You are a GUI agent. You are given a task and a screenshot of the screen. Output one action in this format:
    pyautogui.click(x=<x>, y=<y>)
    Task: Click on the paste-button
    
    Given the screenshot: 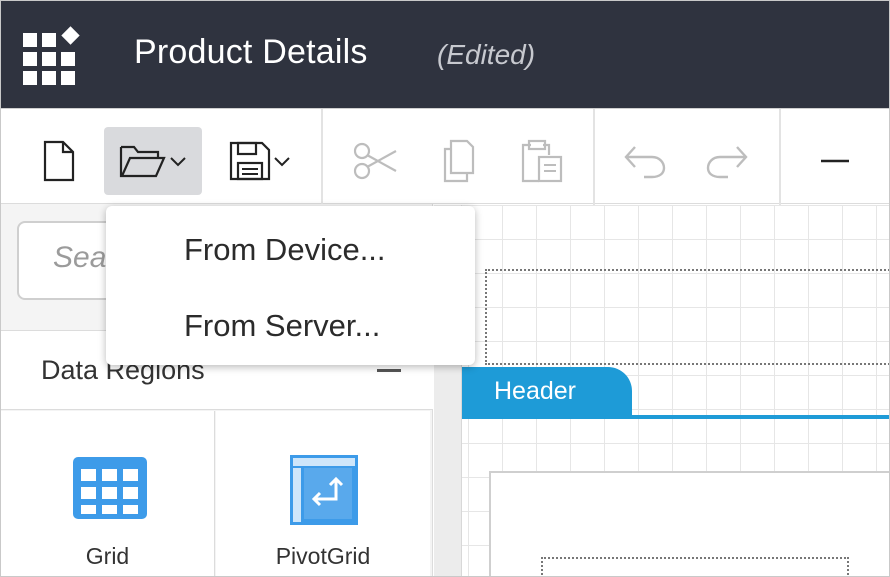 What is the action you would take?
    pyautogui.click(x=541, y=161)
    